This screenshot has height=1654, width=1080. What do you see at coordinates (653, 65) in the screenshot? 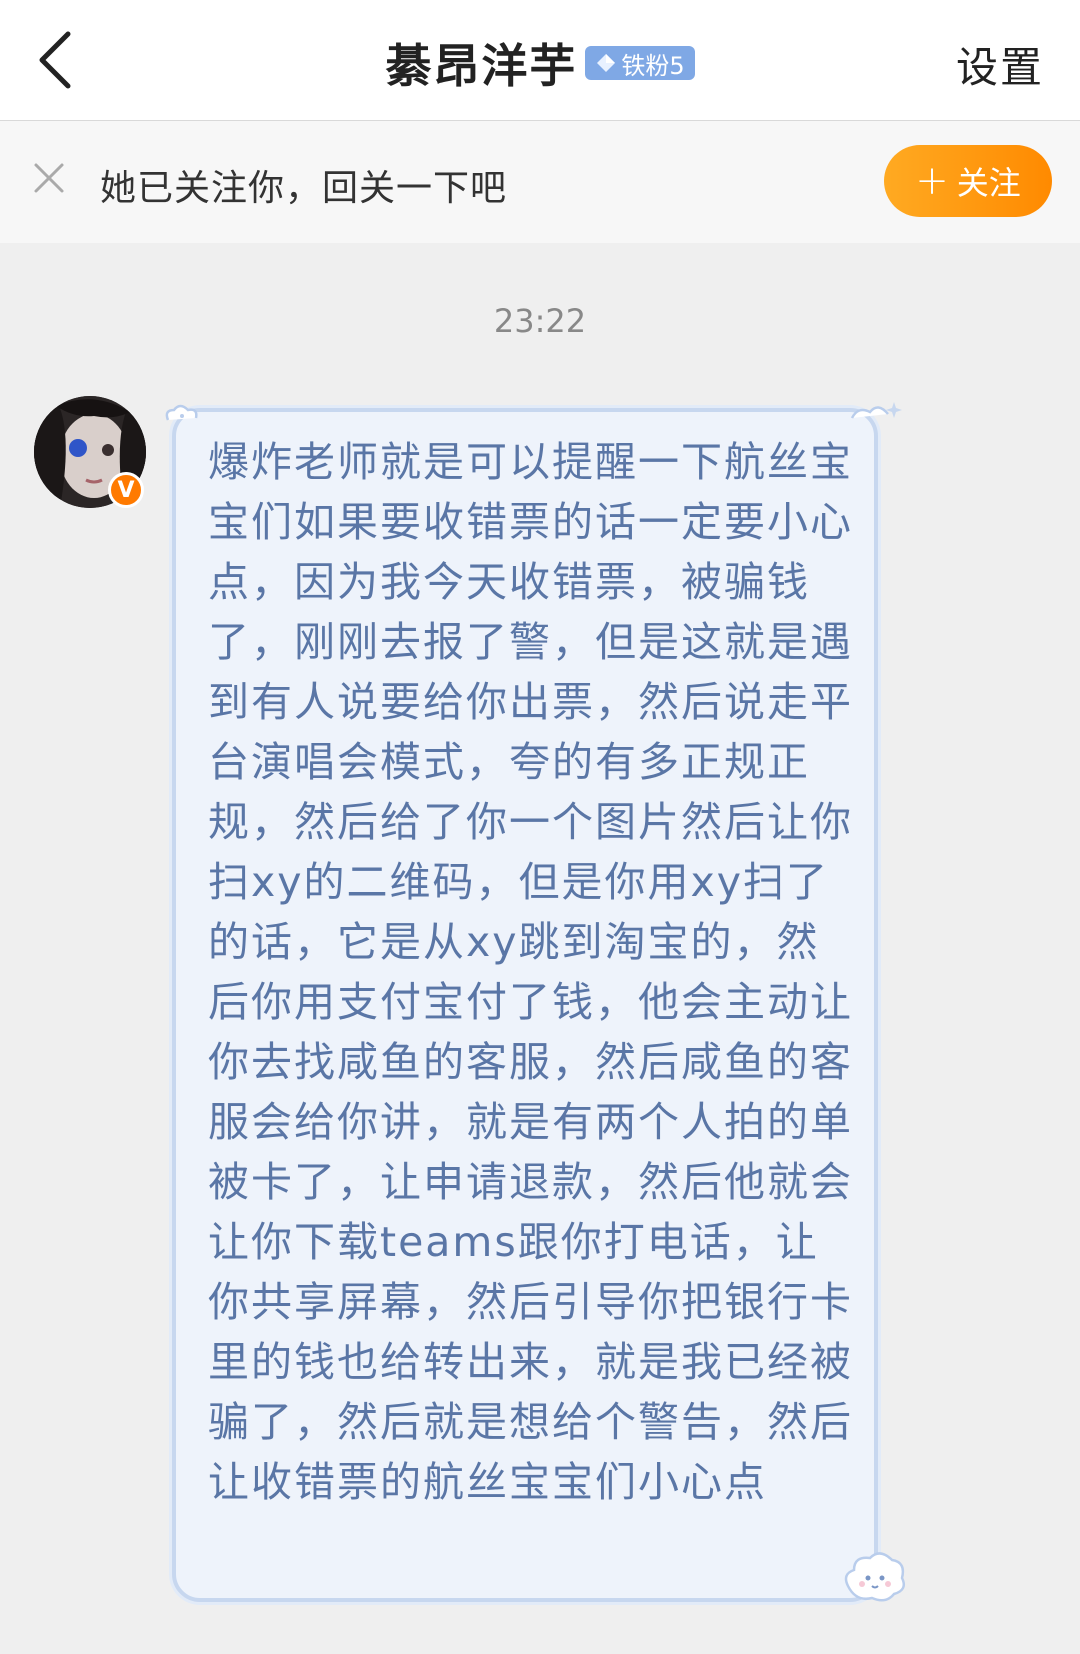
I see `badge-label: 铁粉5` at bounding box center [653, 65].